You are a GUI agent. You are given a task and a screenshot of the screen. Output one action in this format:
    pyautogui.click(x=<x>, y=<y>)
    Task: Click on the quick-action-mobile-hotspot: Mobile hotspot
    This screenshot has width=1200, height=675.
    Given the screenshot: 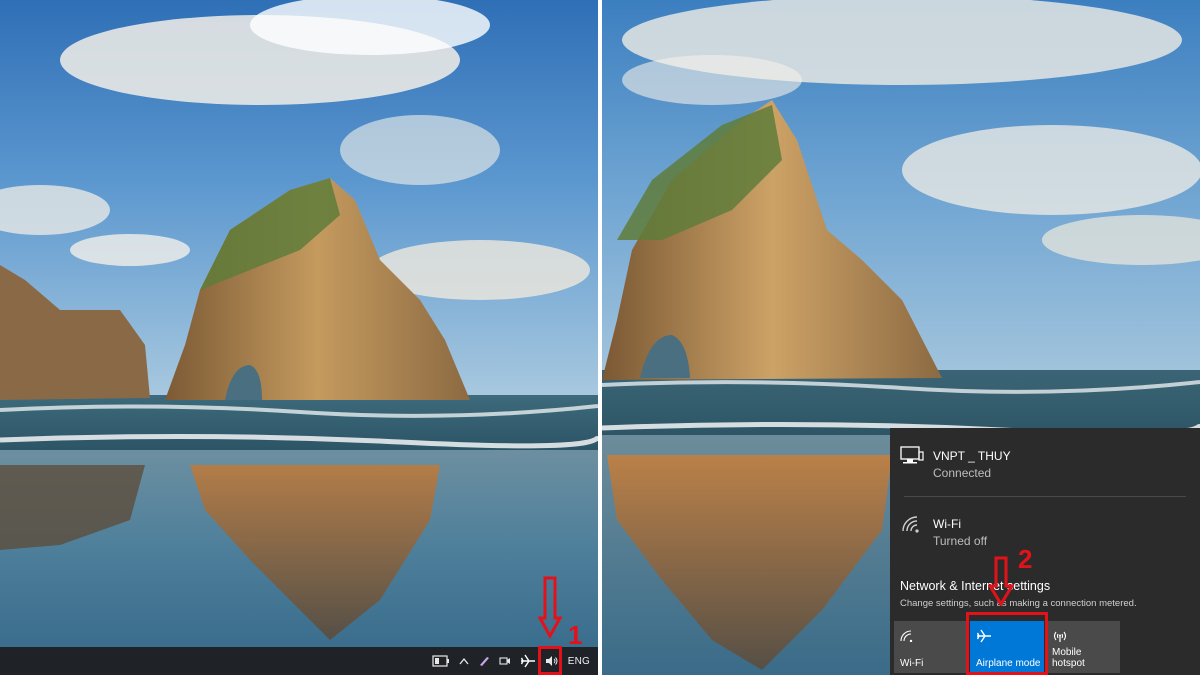 What is the action you would take?
    pyautogui.click(x=1083, y=647)
    